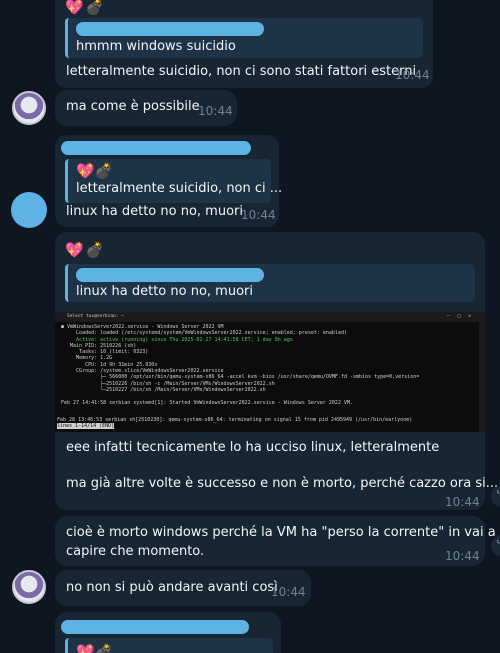  What do you see at coordinates (244, 38) in the screenshot?
I see `reply-quote: hmmm windows suicidio` at bounding box center [244, 38].